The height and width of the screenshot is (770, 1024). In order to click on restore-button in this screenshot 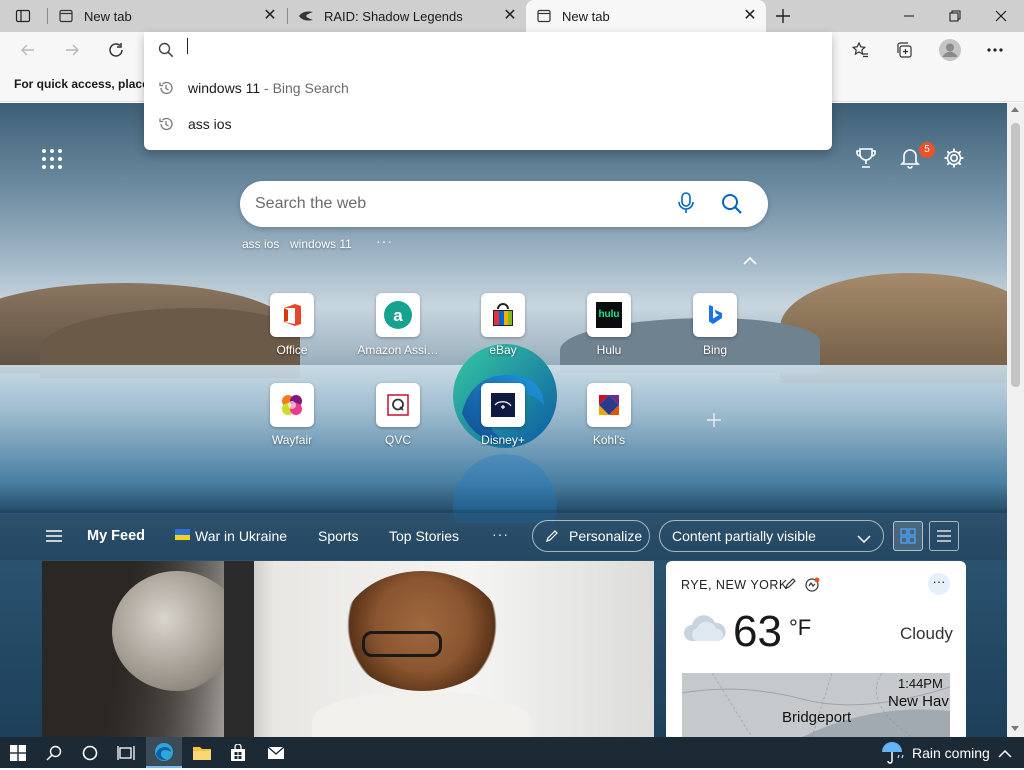, I will do `click(955, 16)`.